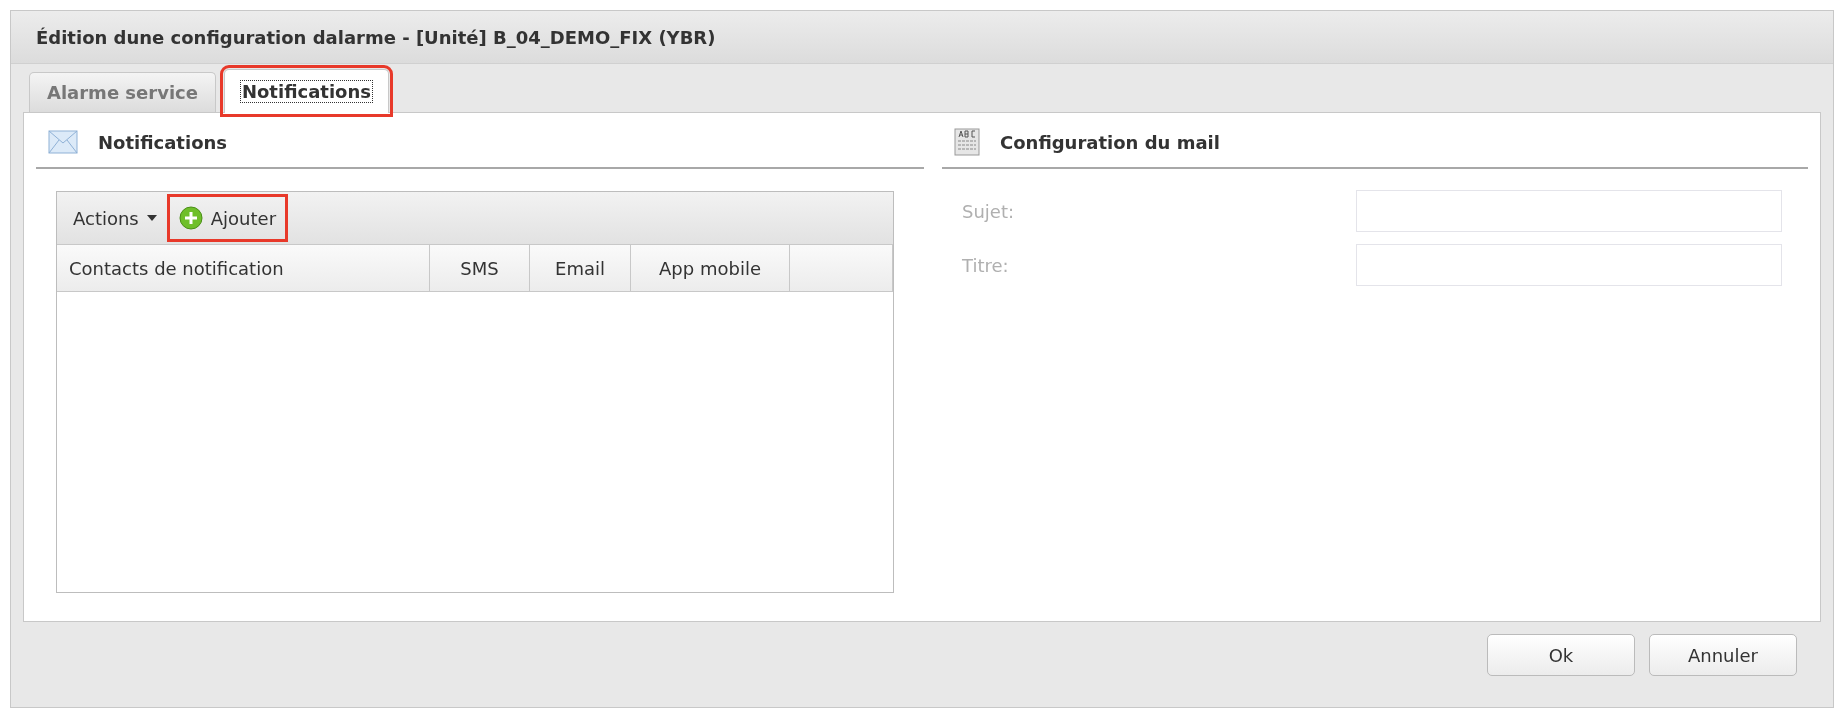 This screenshot has width=1846, height=720. I want to click on column-header: SMS, so click(480, 268).